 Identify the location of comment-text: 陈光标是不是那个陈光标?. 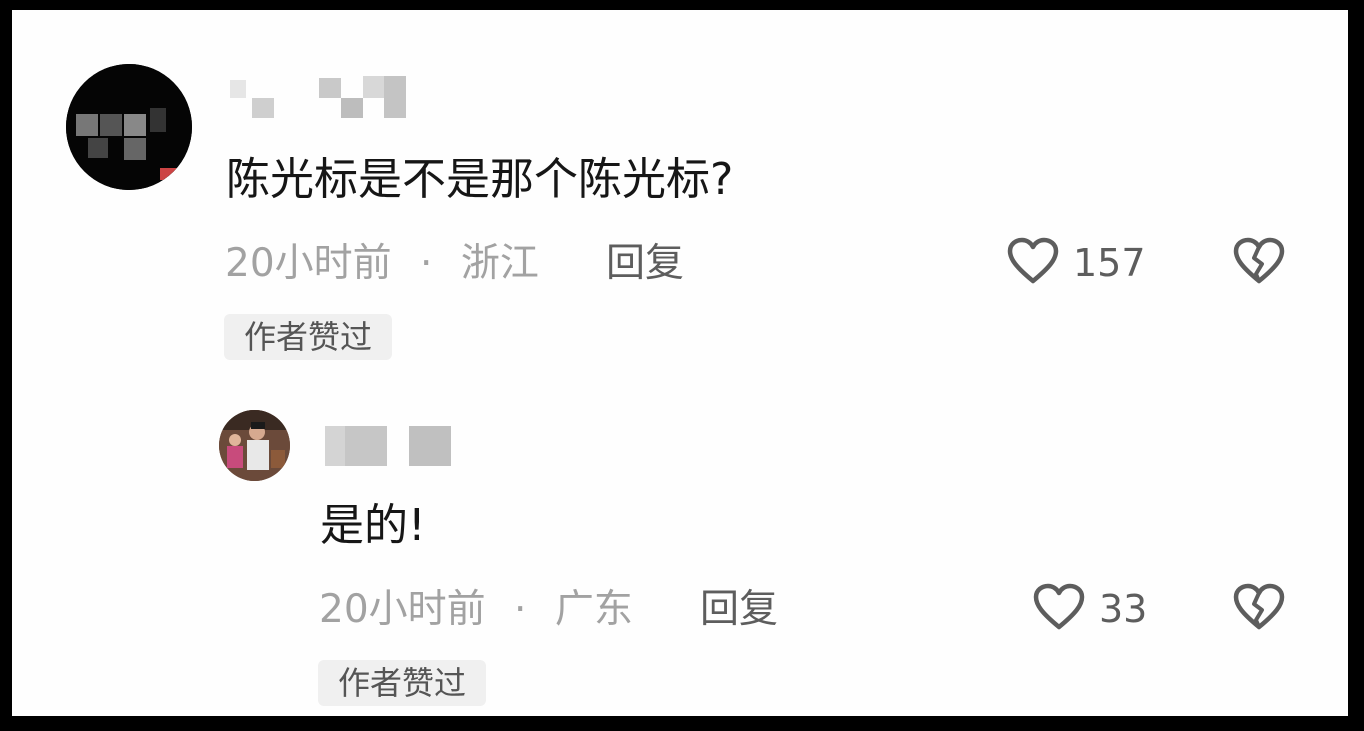
(480, 179).